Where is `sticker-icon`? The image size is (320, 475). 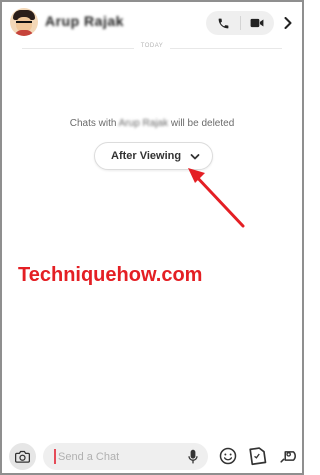
sticker-icon is located at coordinates (257, 456).